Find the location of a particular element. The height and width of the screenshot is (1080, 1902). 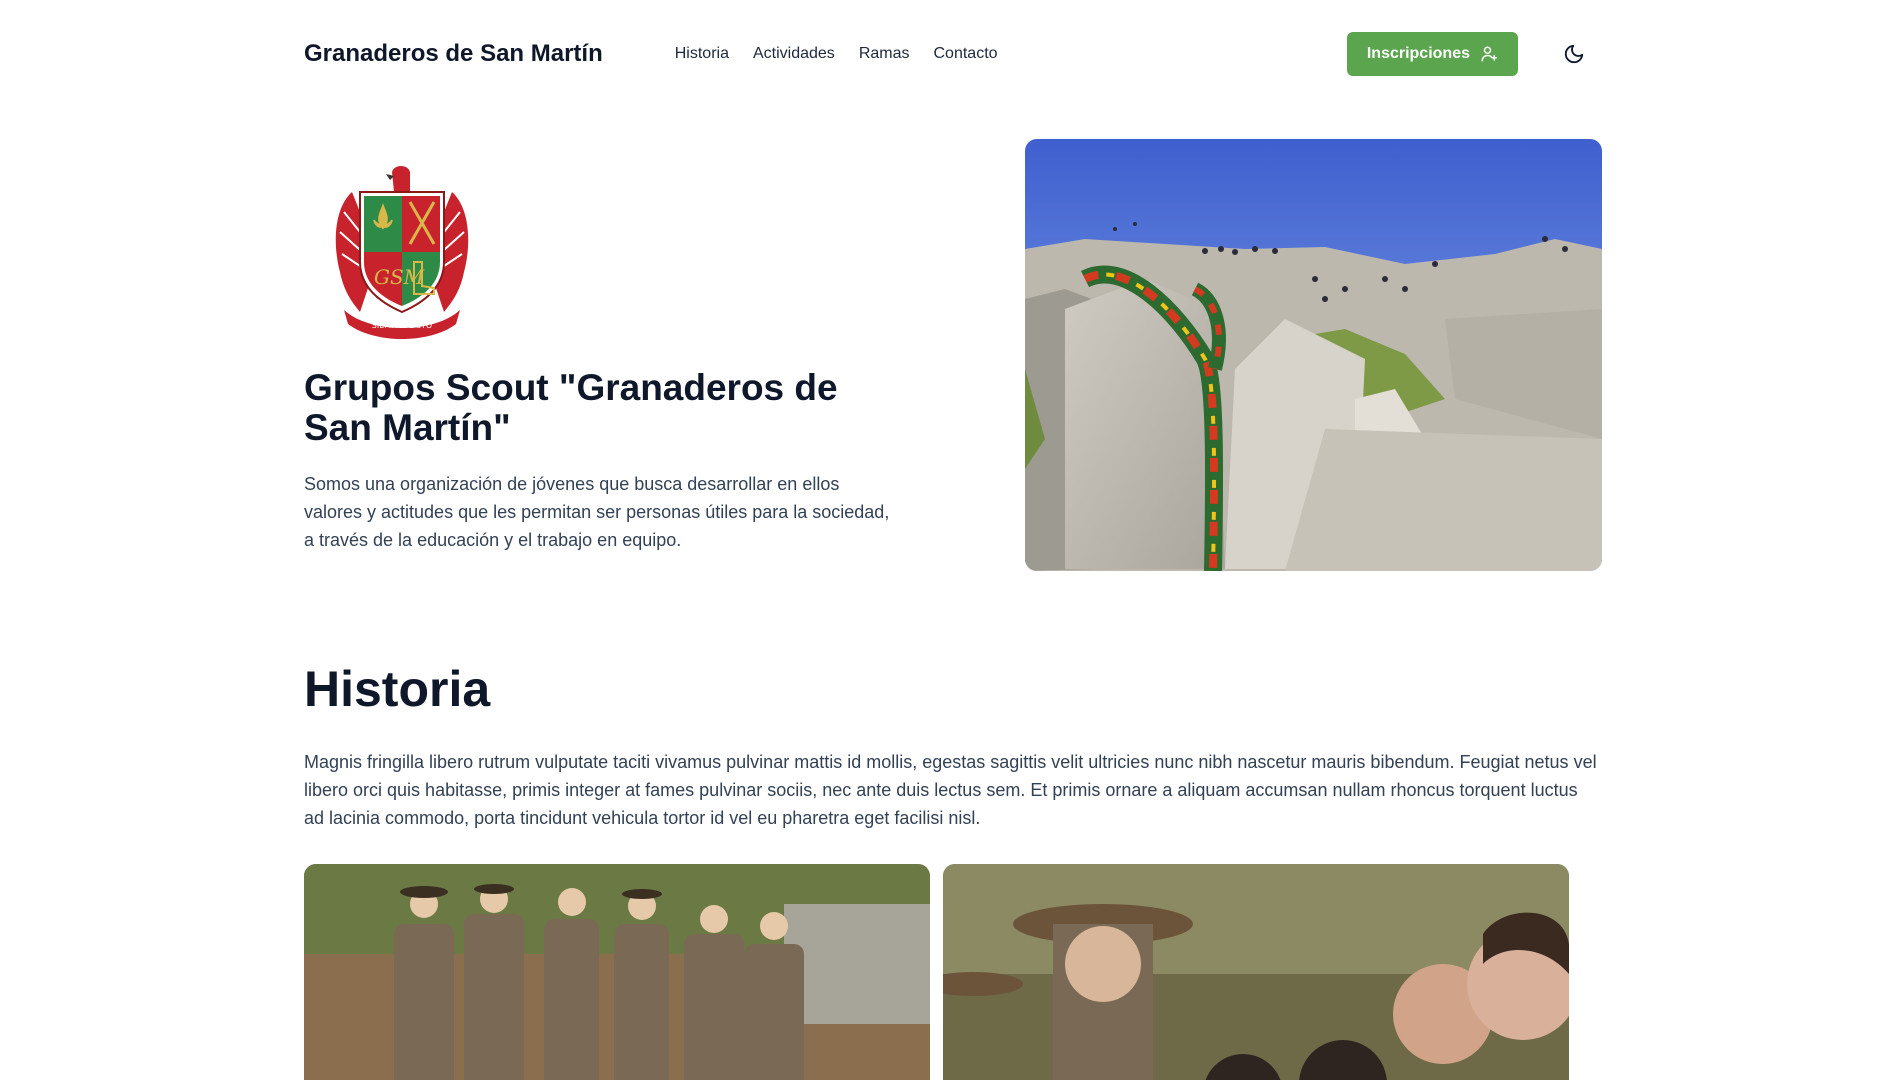

nav-link-contacto: Contacto is located at coordinates (966, 54).